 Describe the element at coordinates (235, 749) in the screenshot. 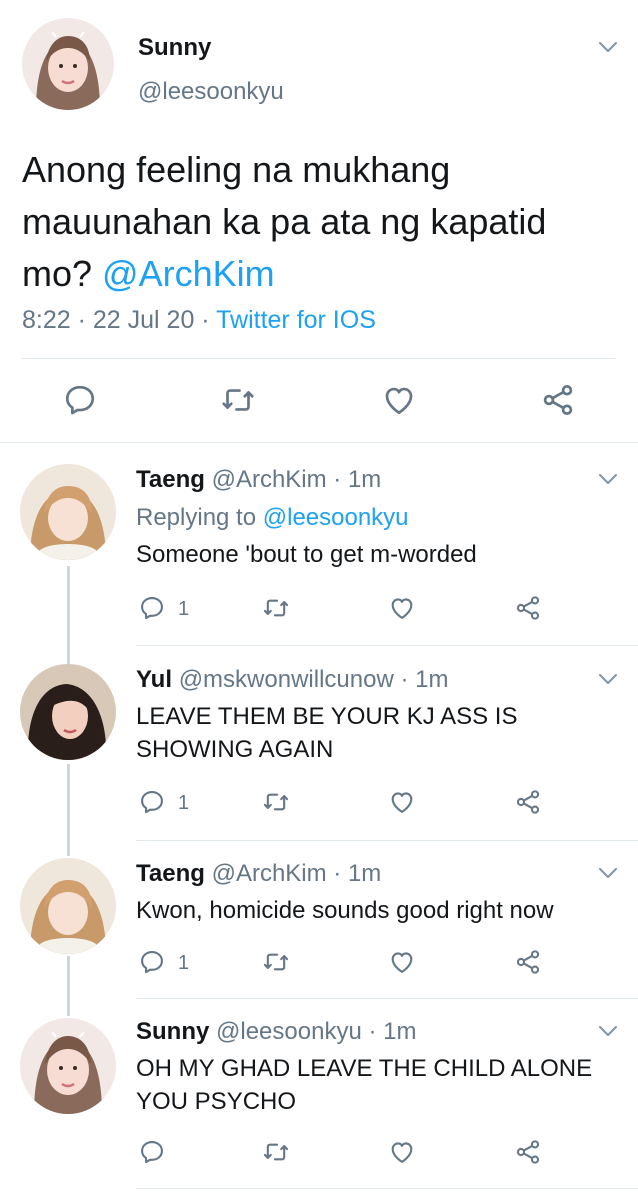

I see `reply-text-line: SHOWING AGAIN` at that location.